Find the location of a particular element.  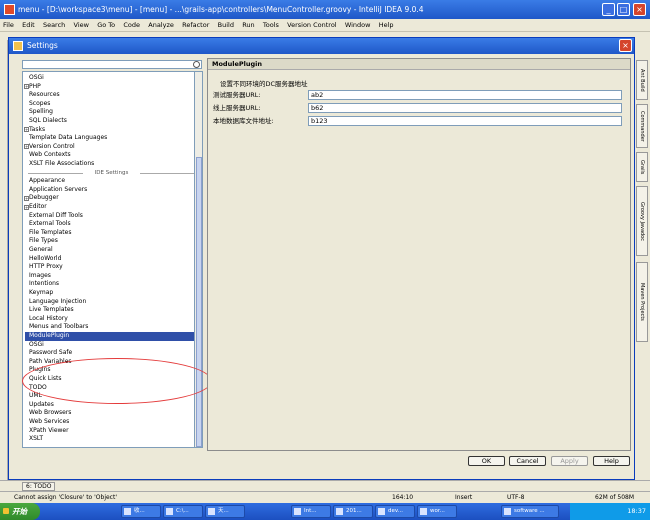

right-tab-groovy-javadoc: Groovy Javadoc is located at coordinates (642, 221).